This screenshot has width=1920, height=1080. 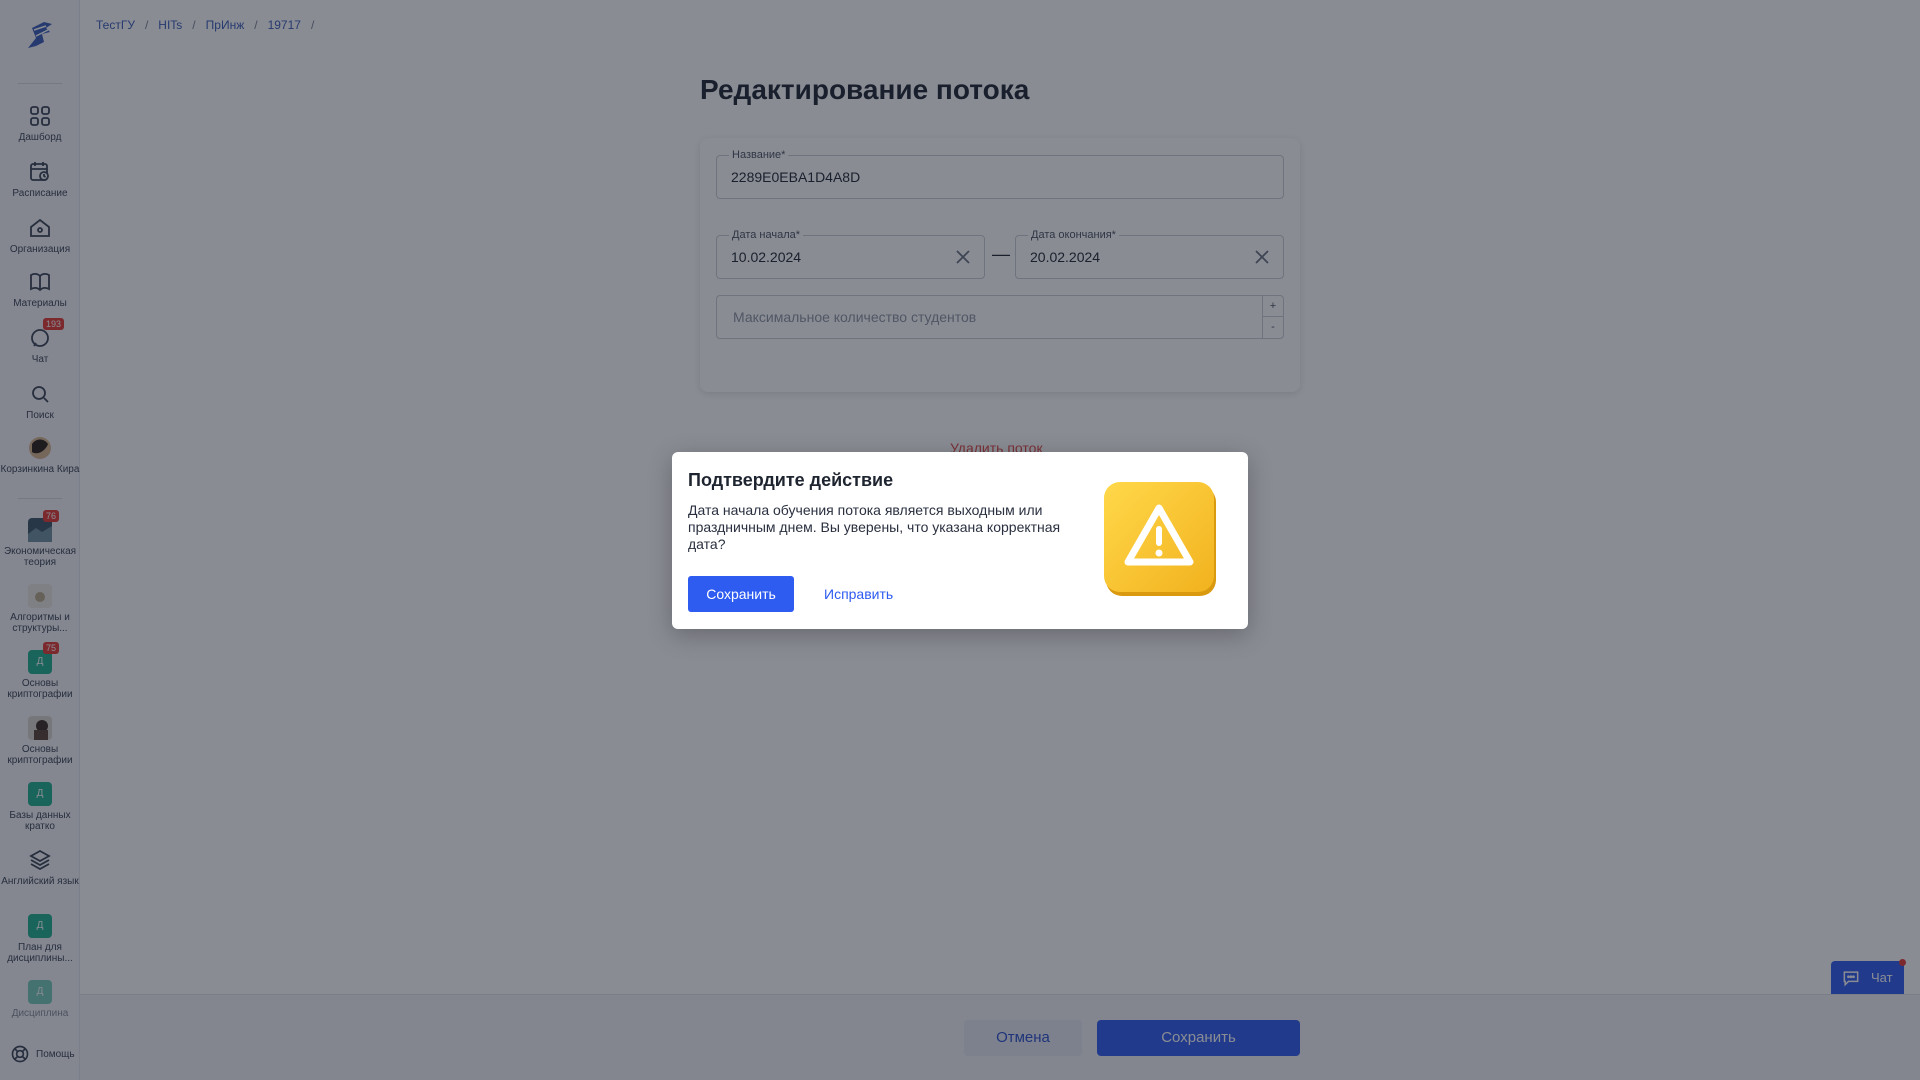 What do you see at coordinates (741, 594) in the screenshot?
I see `dialog-save-button: Сохранить` at bounding box center [741, 594].